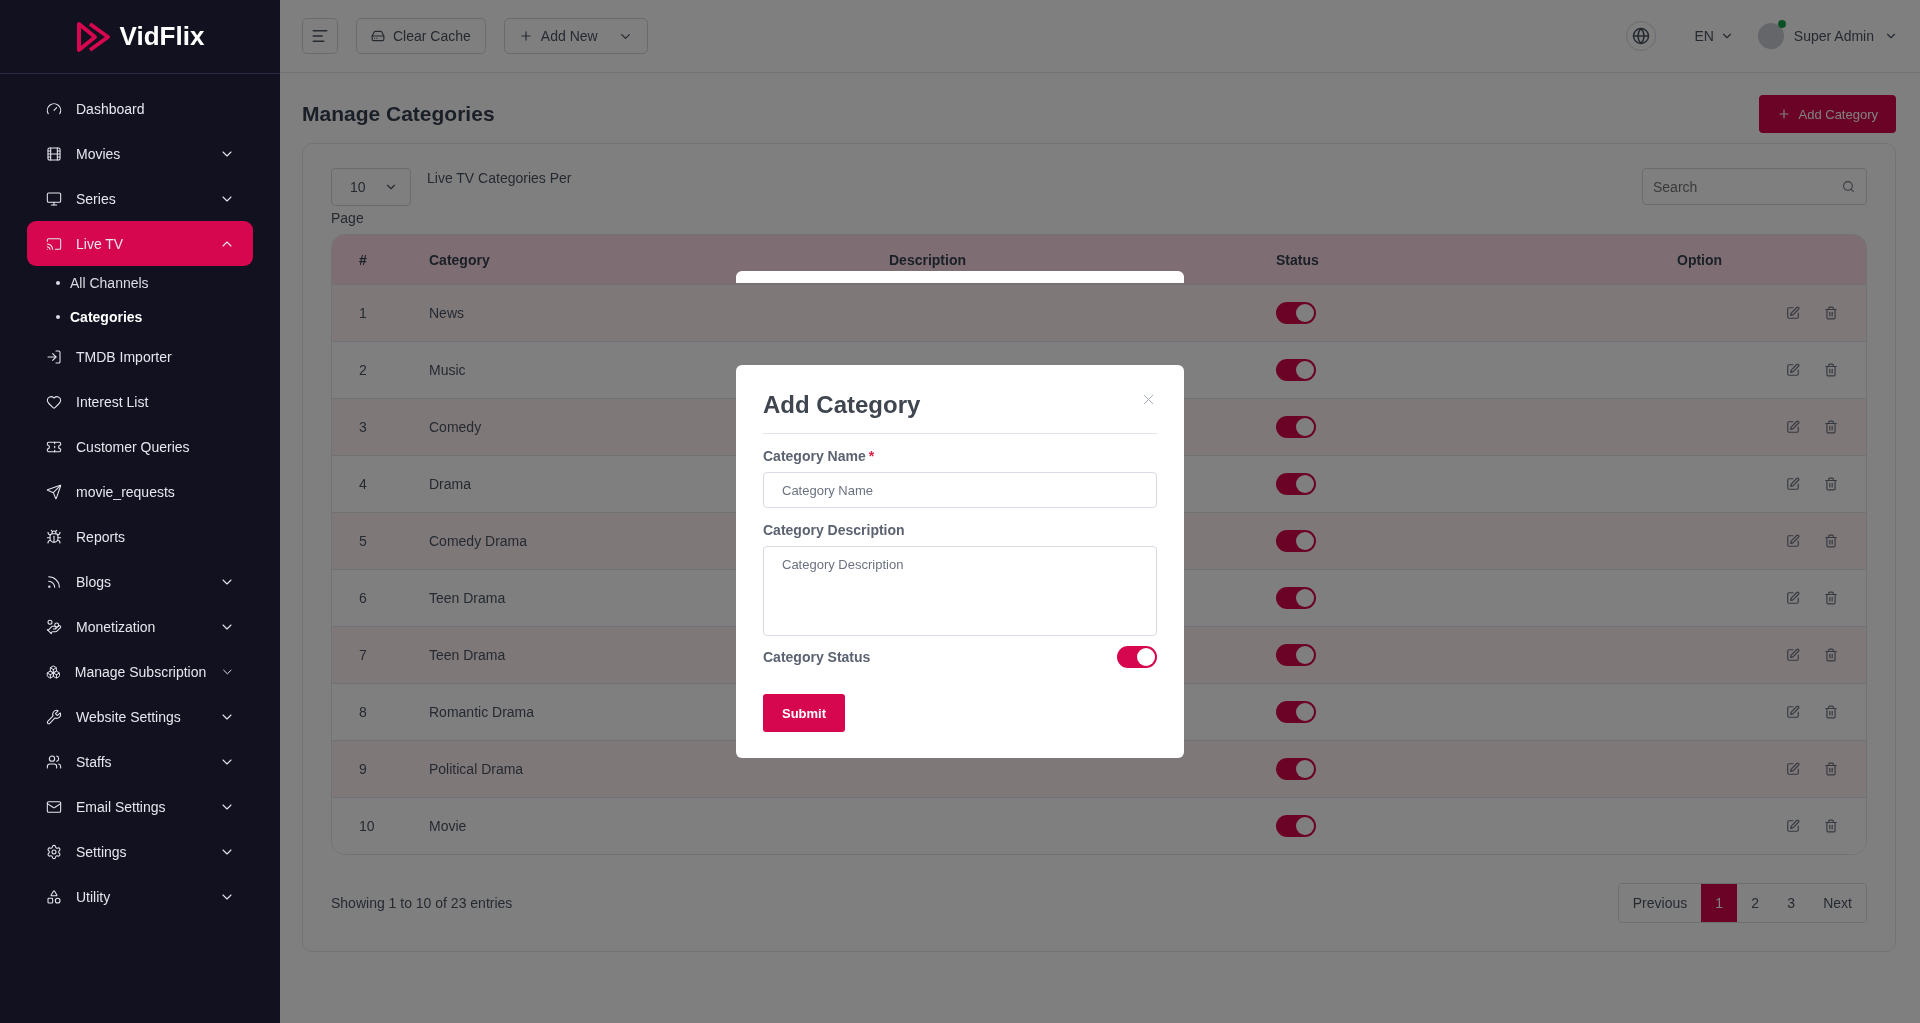 The image size is (1920, 1023). What do you see at coordinates (1827, 36) in the screenshot?
I see `user-menu: Super Admin` at bounding box center [1827, 36].